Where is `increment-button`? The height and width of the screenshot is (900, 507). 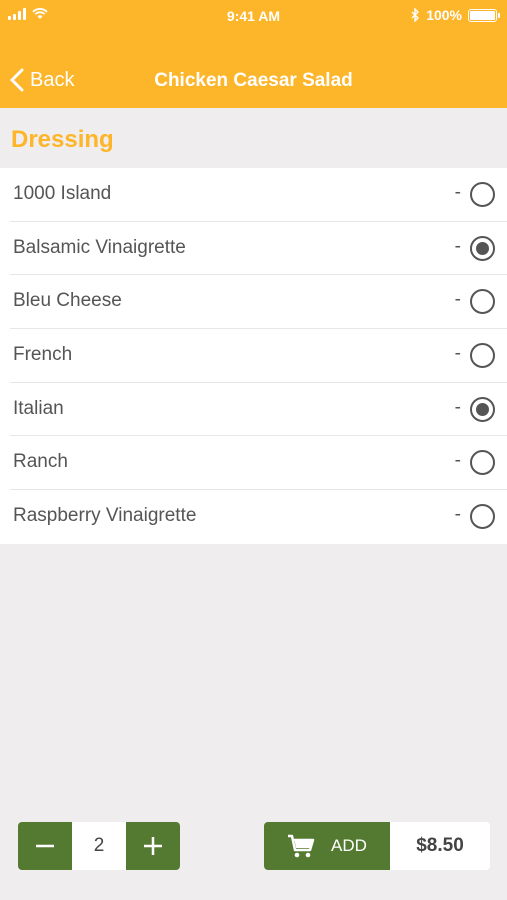 increment-button is located at coordinates (153, 846).